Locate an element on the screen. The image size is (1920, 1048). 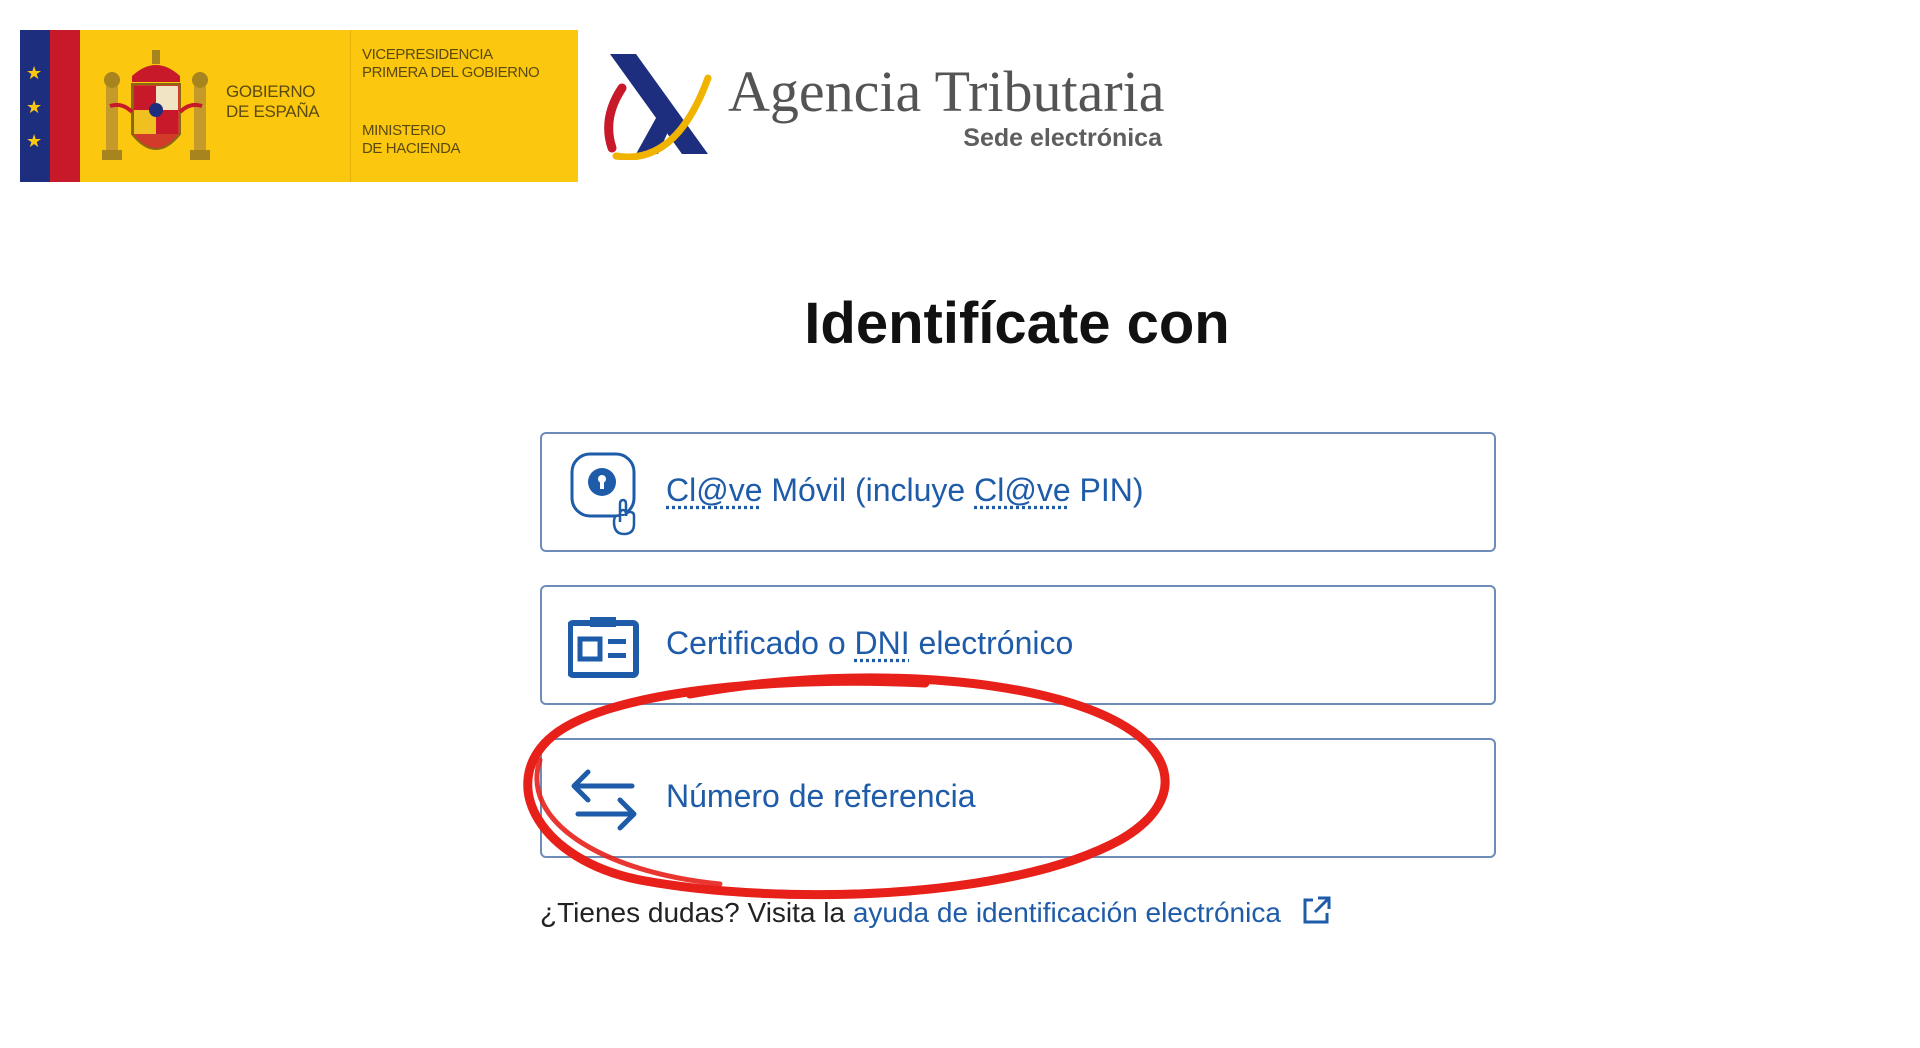
aeat-title: Agencia Tributaria is located at coordinates (946, 91).